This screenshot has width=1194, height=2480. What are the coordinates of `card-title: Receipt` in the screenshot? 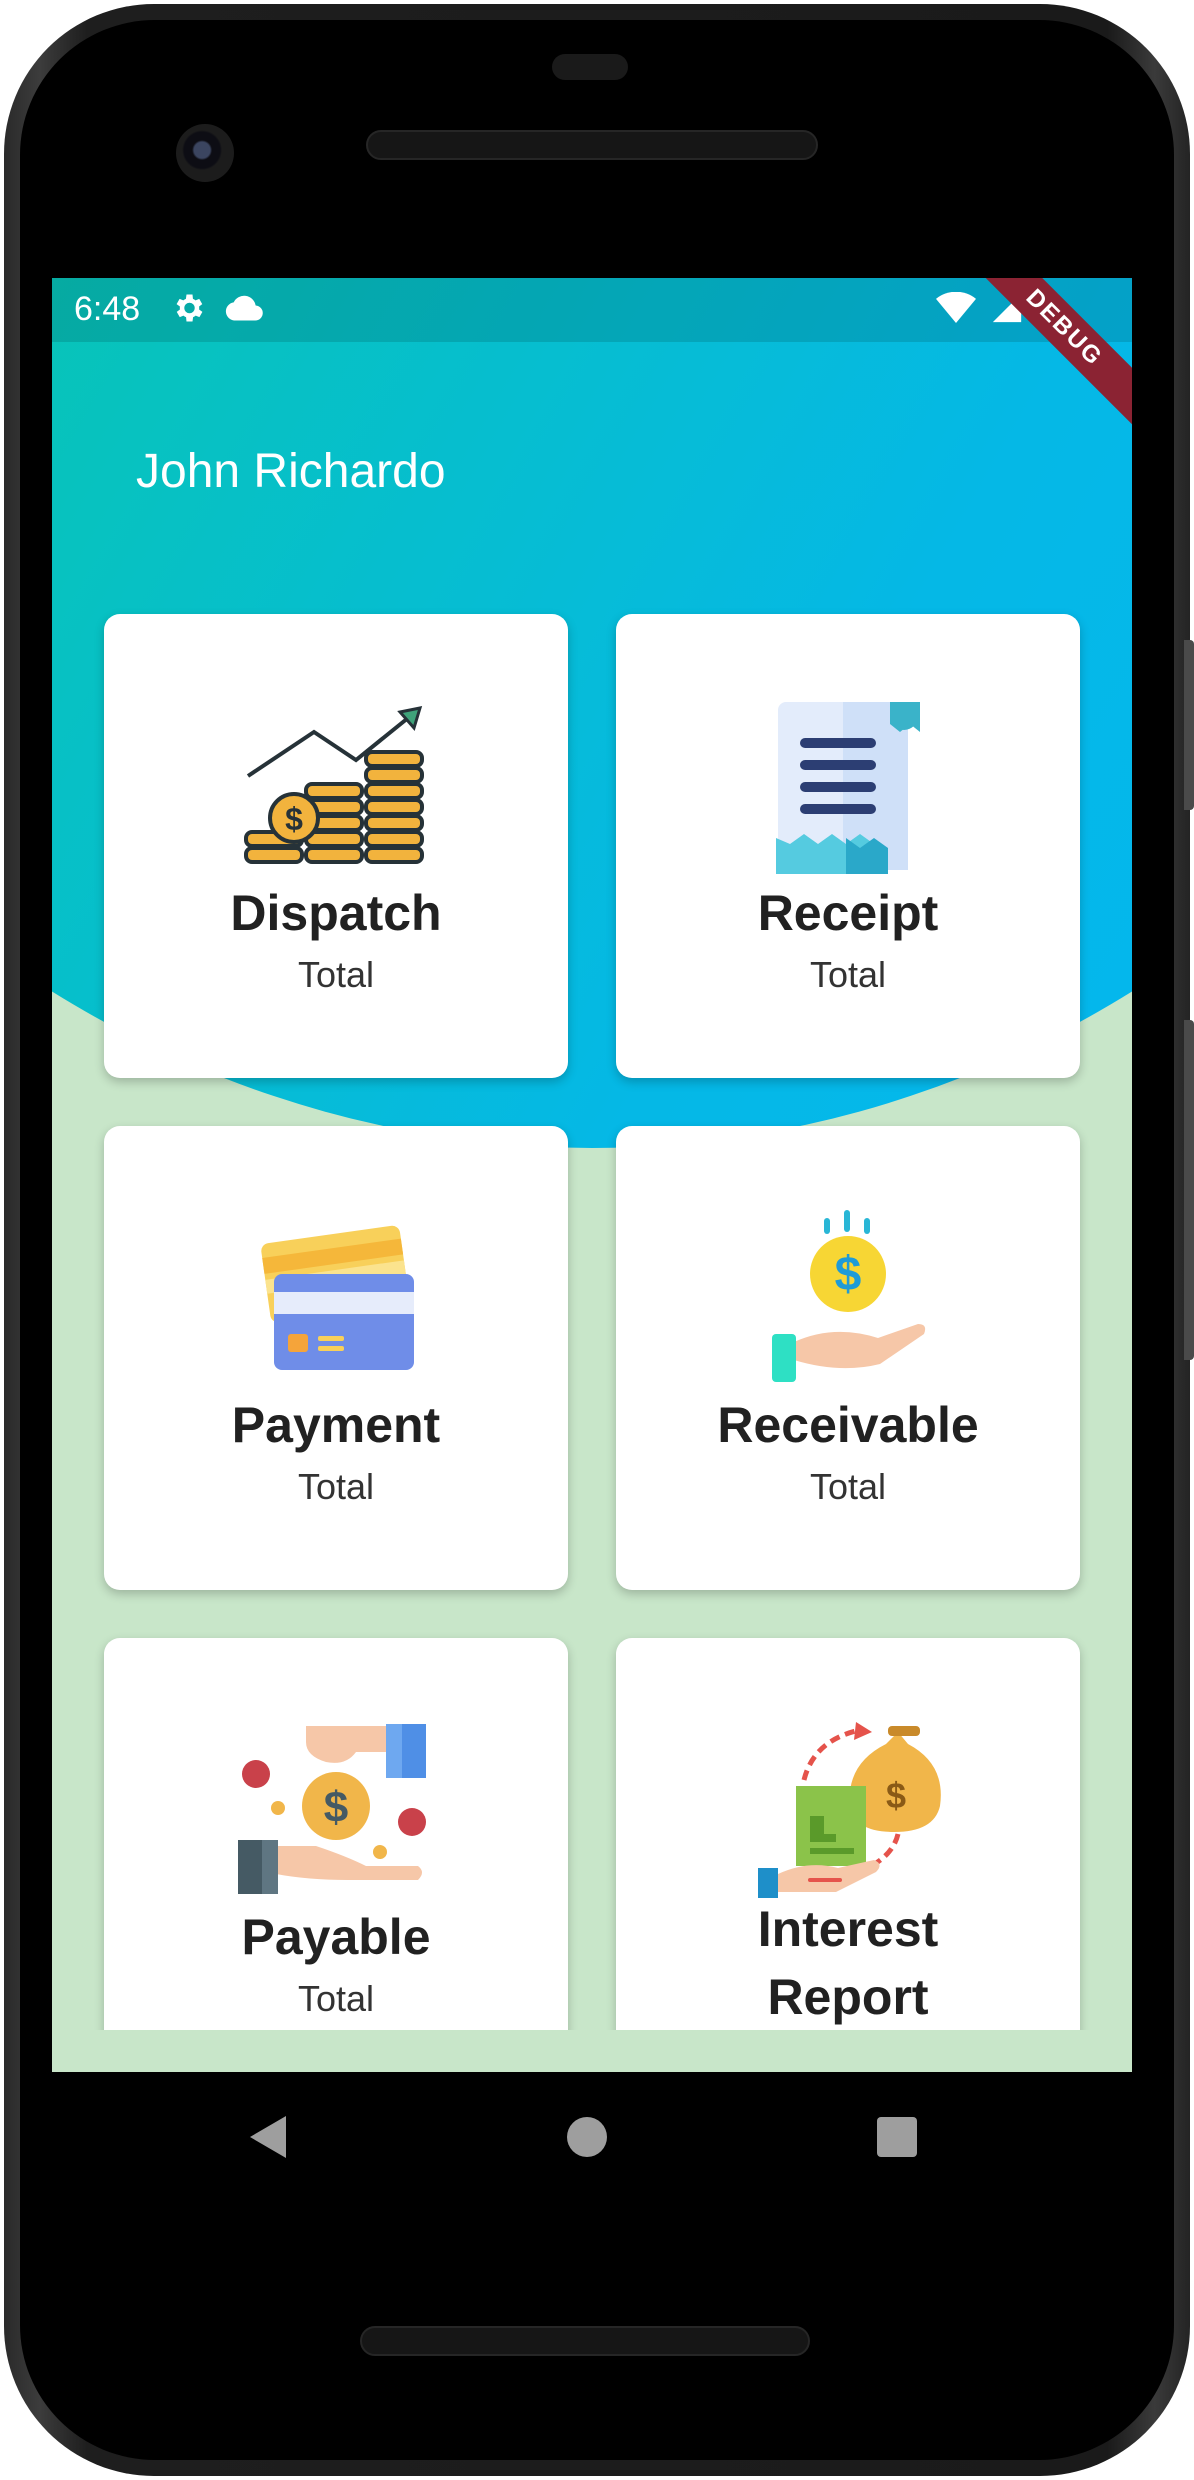 It's located at (848, 913).